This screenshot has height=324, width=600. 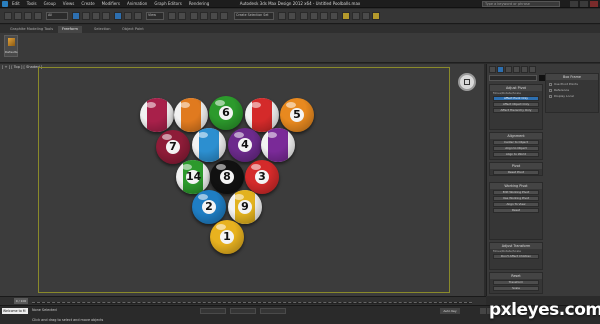 I want to click on motion-tab-icon, so click(x=516, y=69).